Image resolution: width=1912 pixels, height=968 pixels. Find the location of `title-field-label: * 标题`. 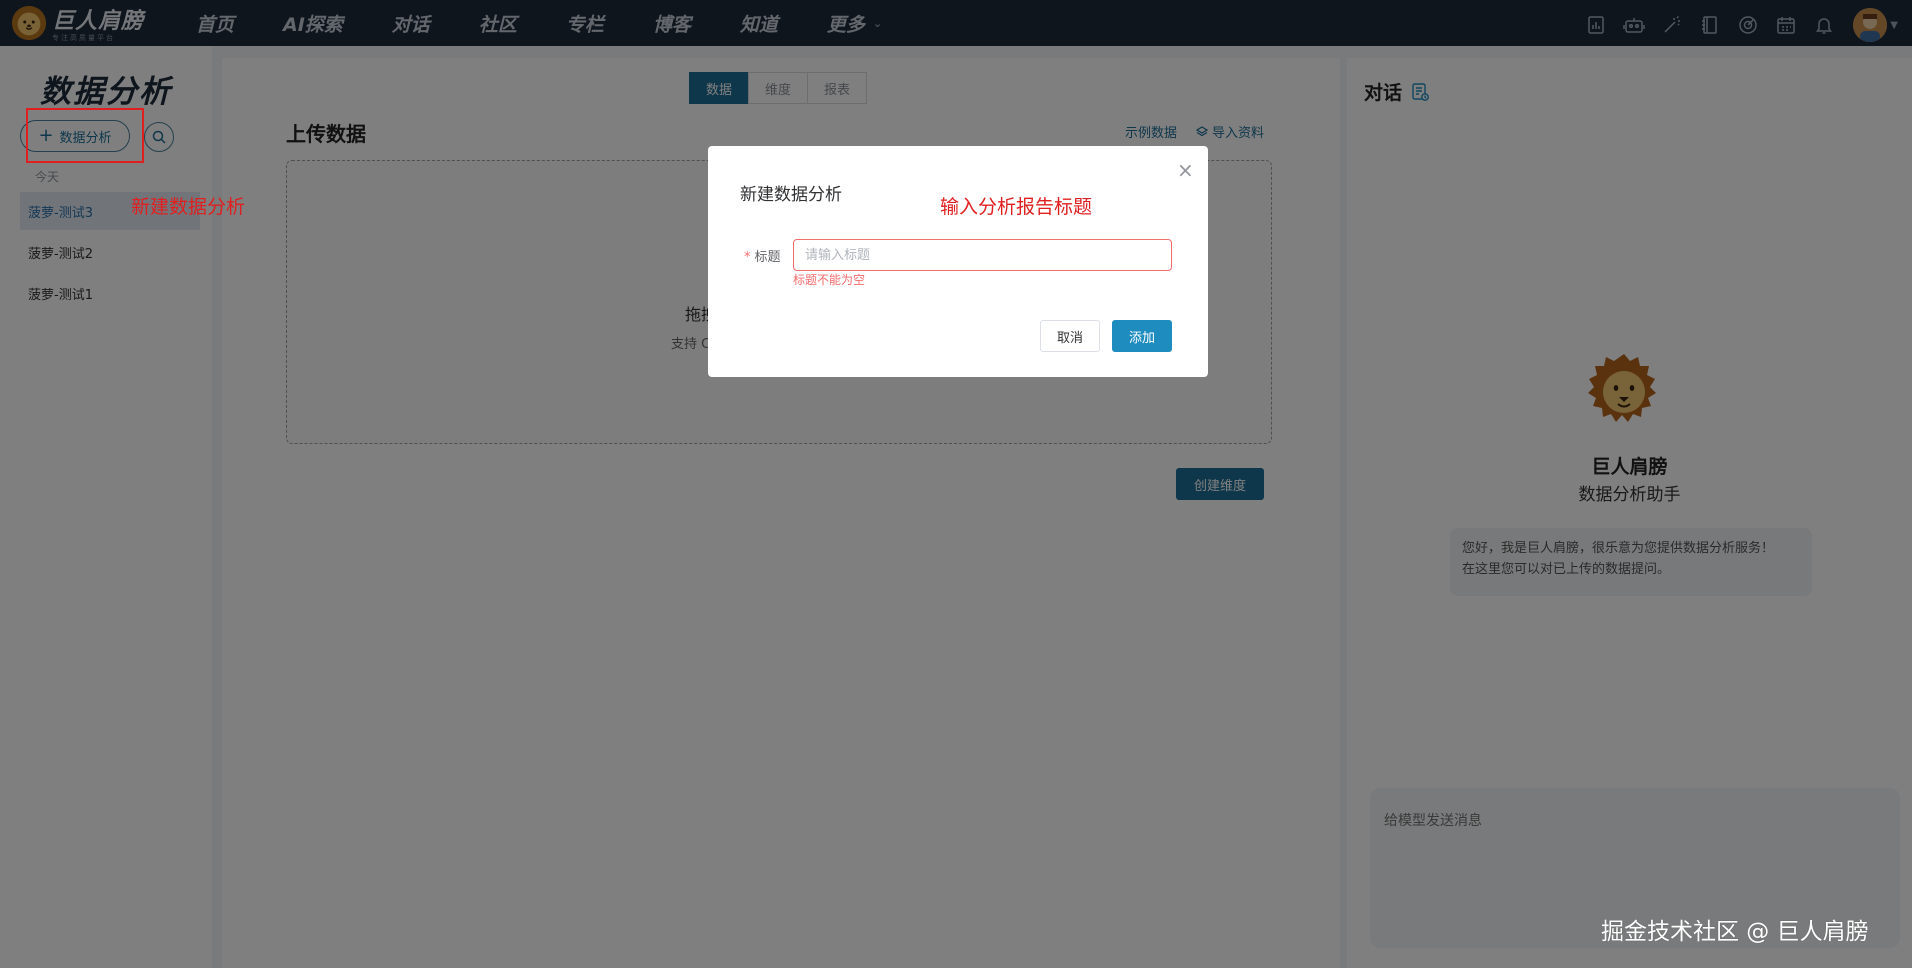

title-field-label: * 标题 is located at coordinates (762, 255).